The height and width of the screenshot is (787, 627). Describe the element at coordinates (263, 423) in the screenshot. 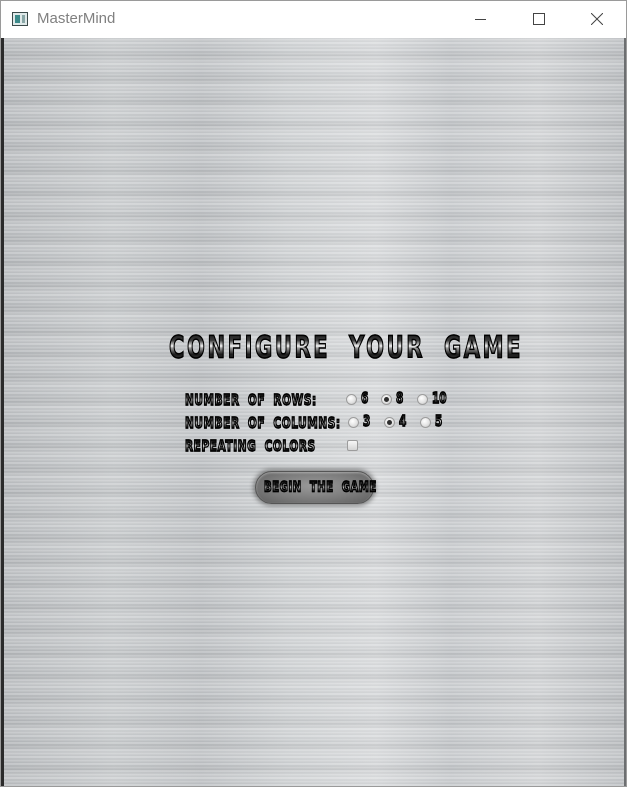

I see `columns-label: Number of columns:` at that location.